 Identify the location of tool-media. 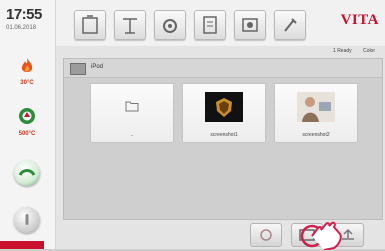
(250, 25).